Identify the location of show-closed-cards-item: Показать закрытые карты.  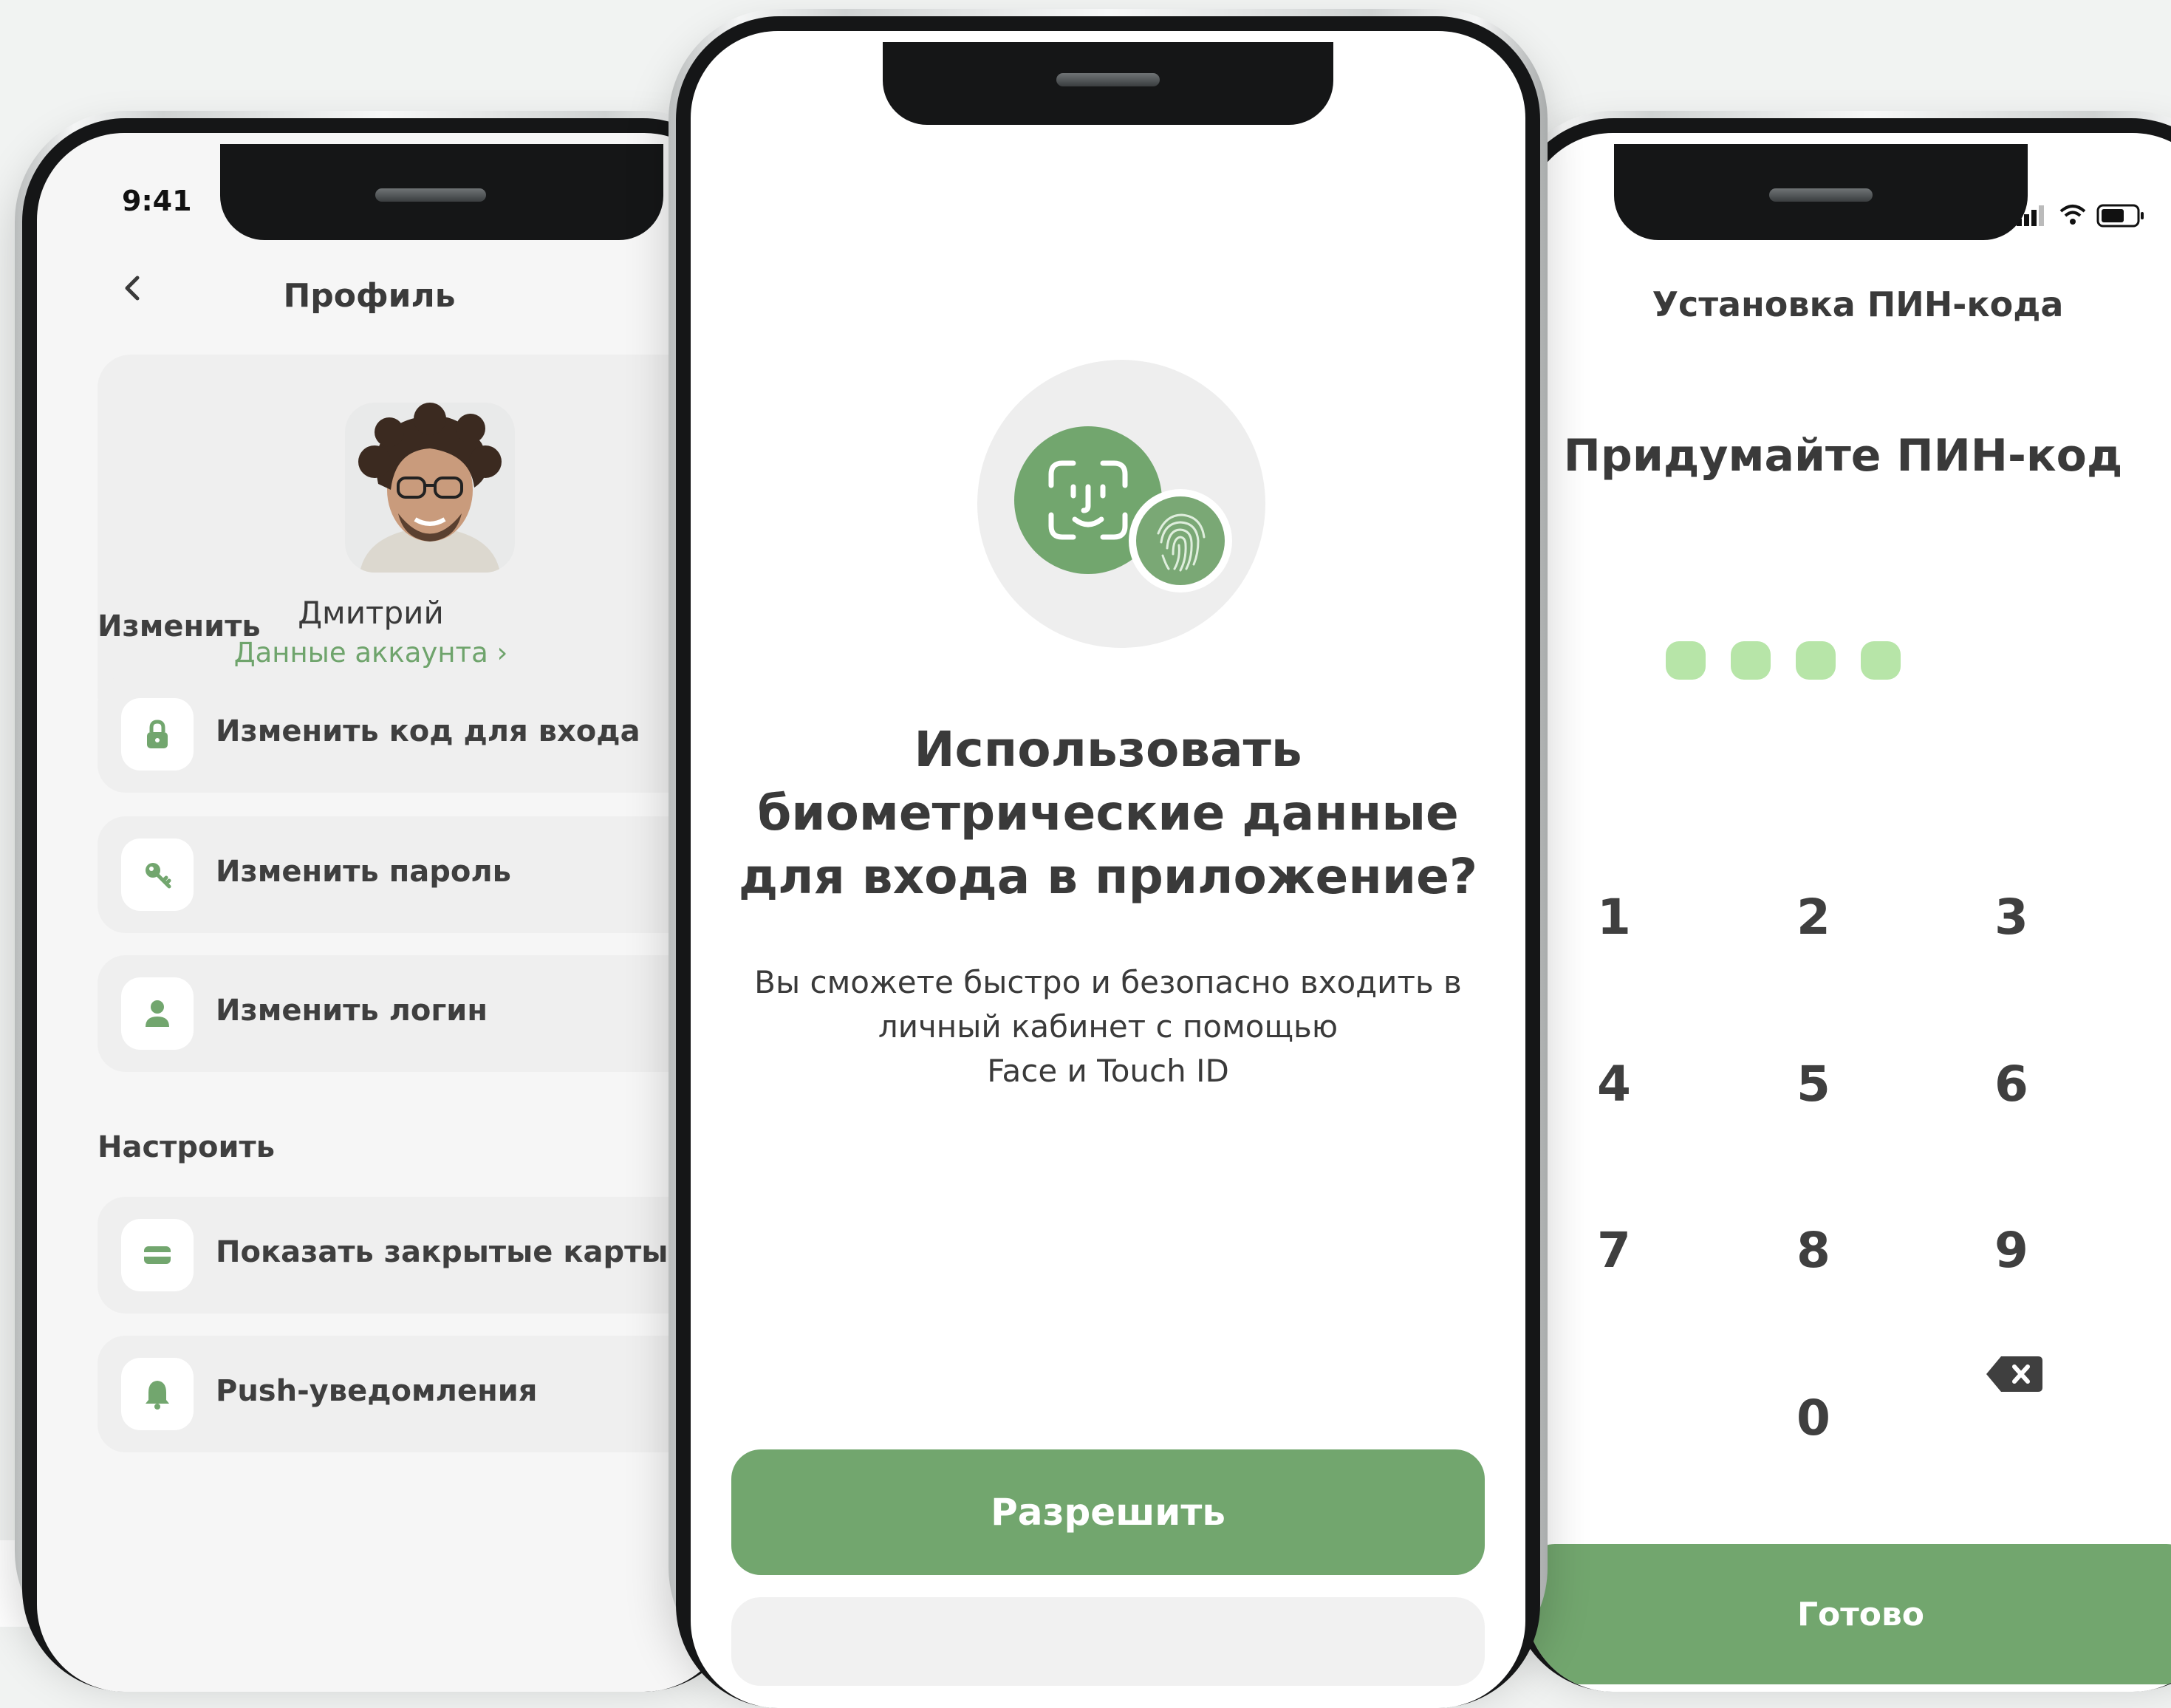
(414, 1255).